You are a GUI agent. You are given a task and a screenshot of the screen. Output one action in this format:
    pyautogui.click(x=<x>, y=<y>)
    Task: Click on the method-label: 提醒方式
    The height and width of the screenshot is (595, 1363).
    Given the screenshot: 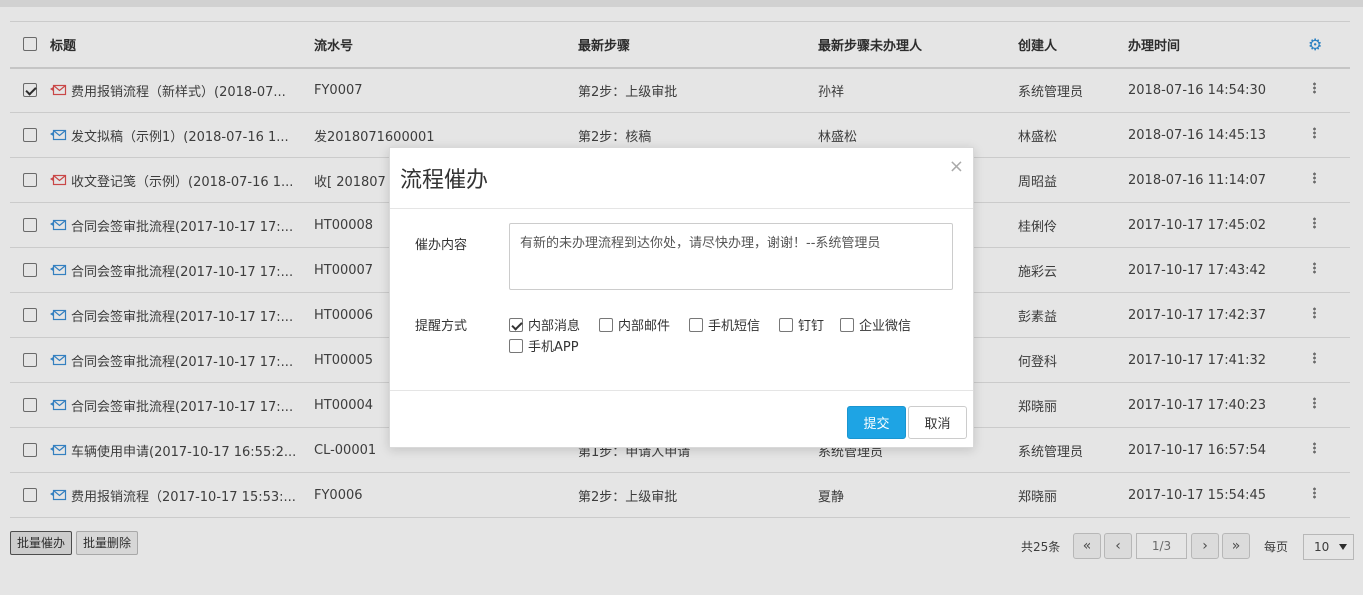 What is the action you would take?
    pyautogui.click(x=441, y=326)
    